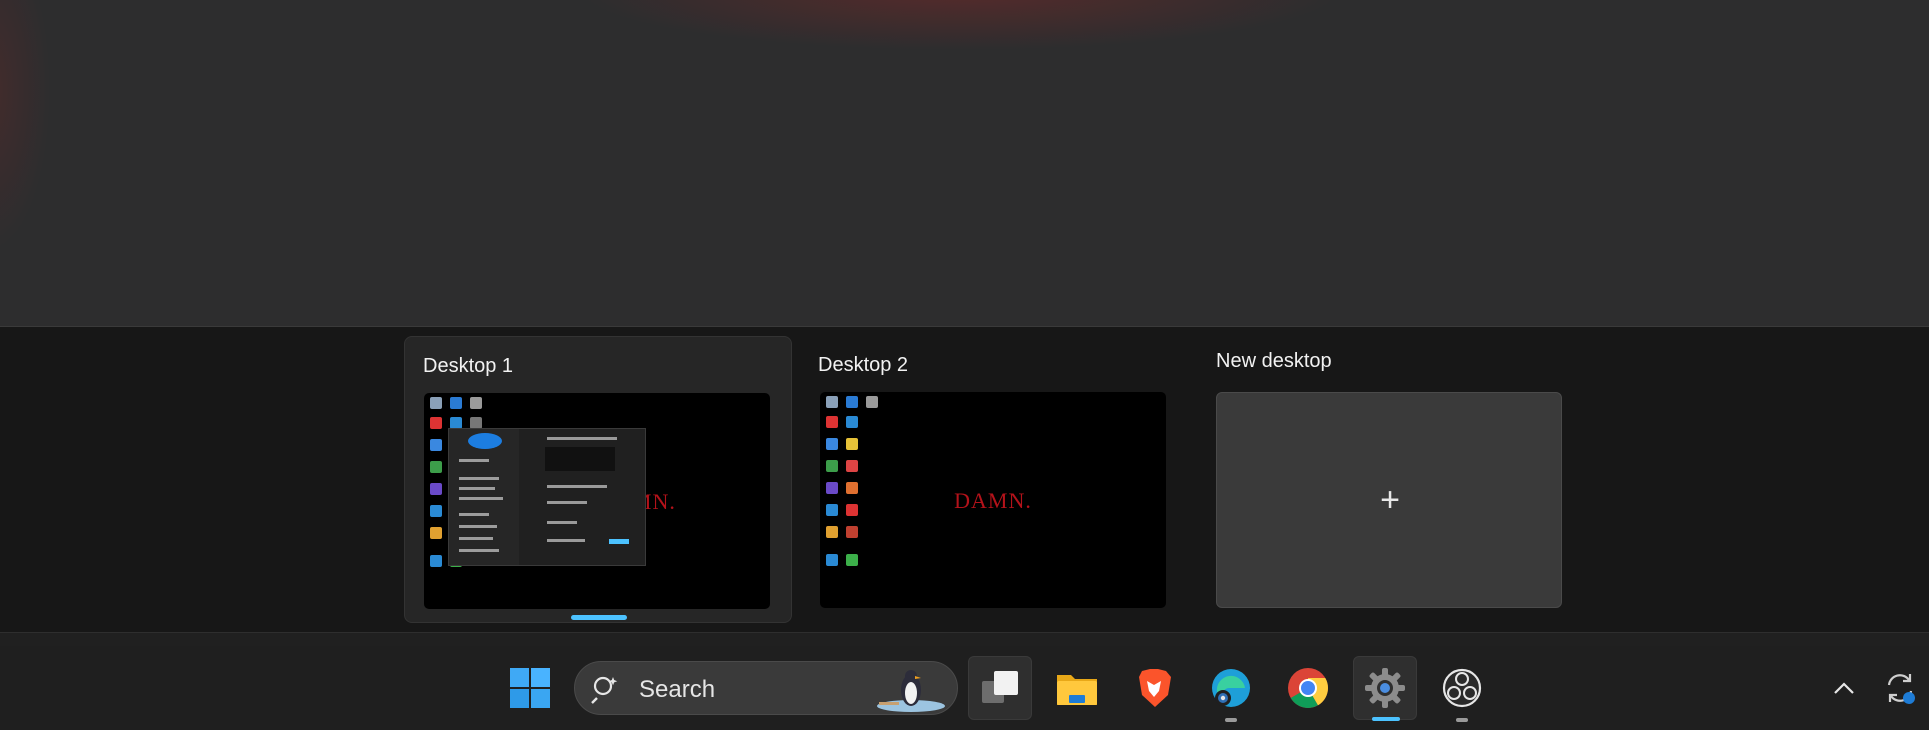  What do you see at coordinates (677, 689) in the screenshot?
I see `search-label: Search` at bounding box center [677, 689].